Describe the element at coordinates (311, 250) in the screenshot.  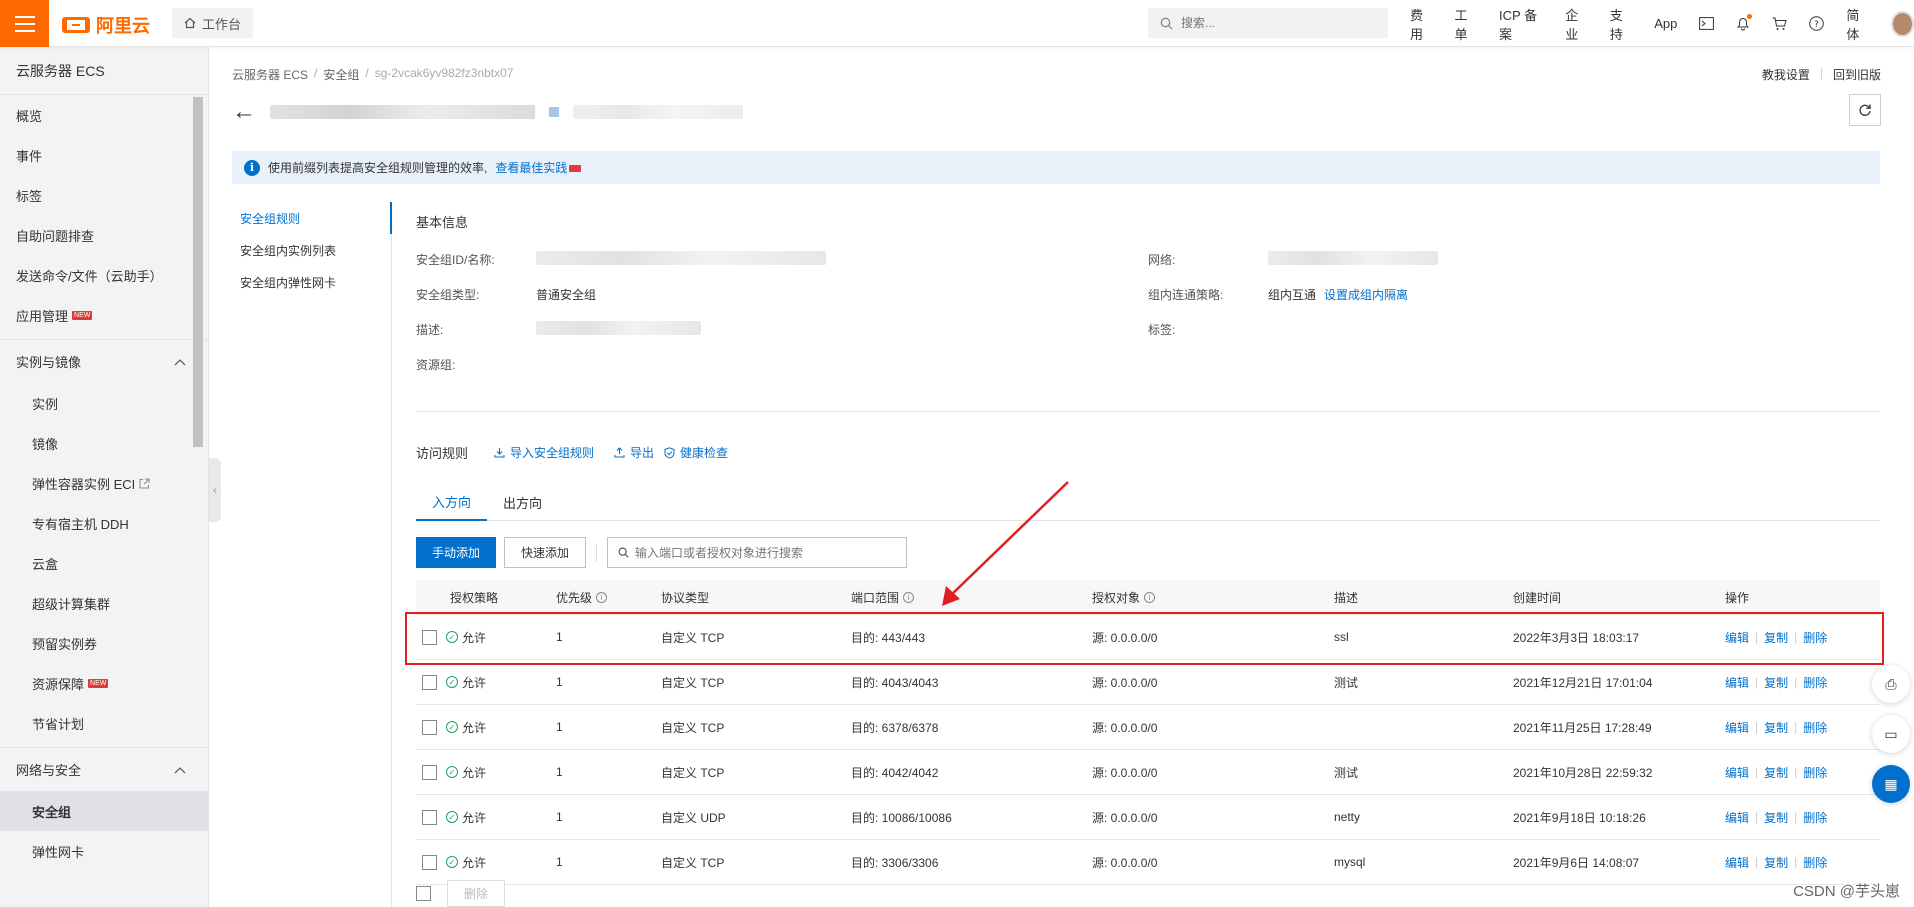
I see `subnav-instances: 安全组内实例列表` at that location.